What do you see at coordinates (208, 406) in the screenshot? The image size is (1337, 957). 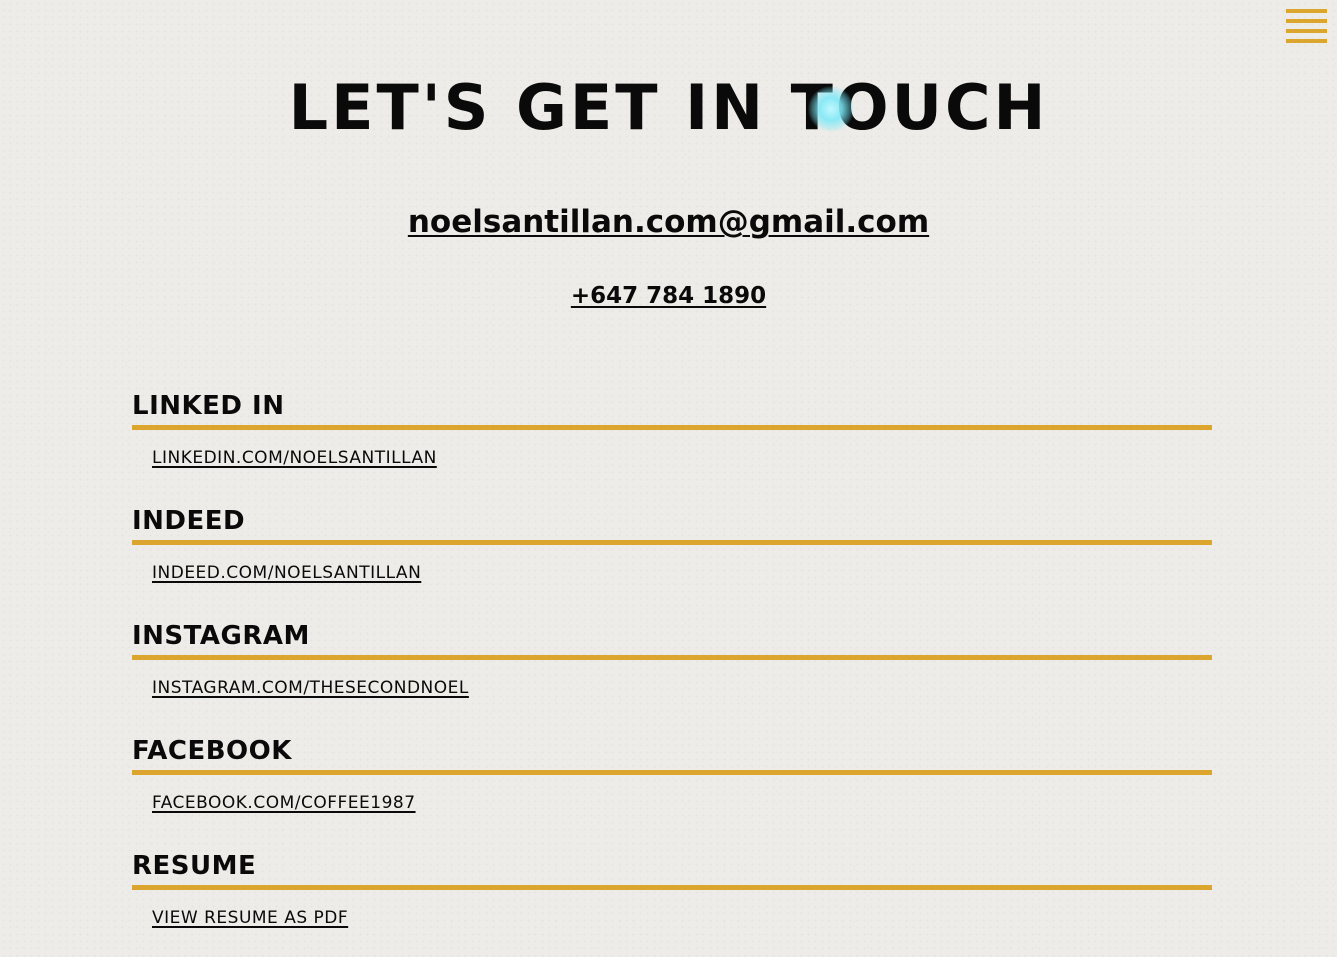 I see `section-heading: LINKED IN` at bounding box center [208, 406].